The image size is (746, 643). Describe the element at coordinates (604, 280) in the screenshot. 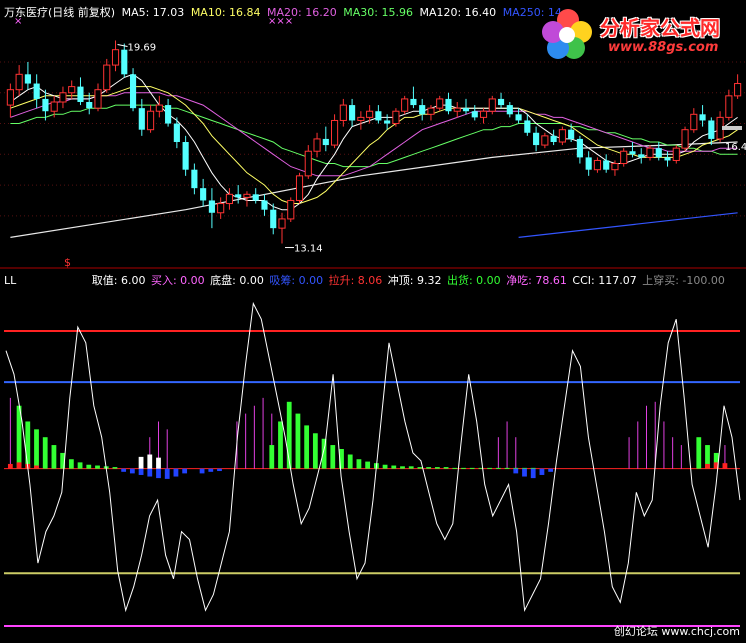

I see `ind-legend-8: CCI: 117.07` at that location.